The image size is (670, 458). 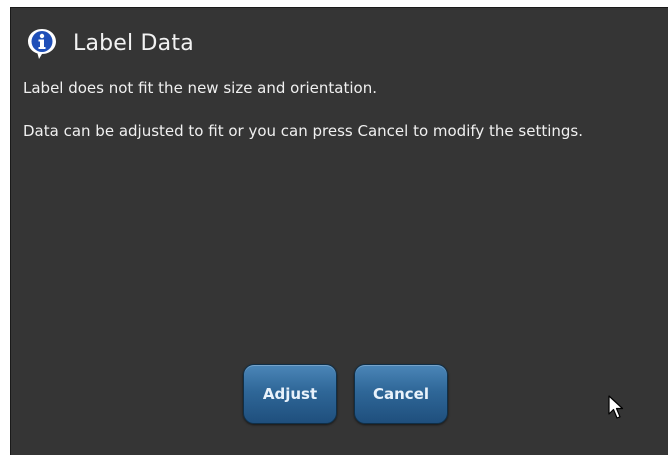 I want to click on adjust-button: Adjust, so click(x=290, y=394).